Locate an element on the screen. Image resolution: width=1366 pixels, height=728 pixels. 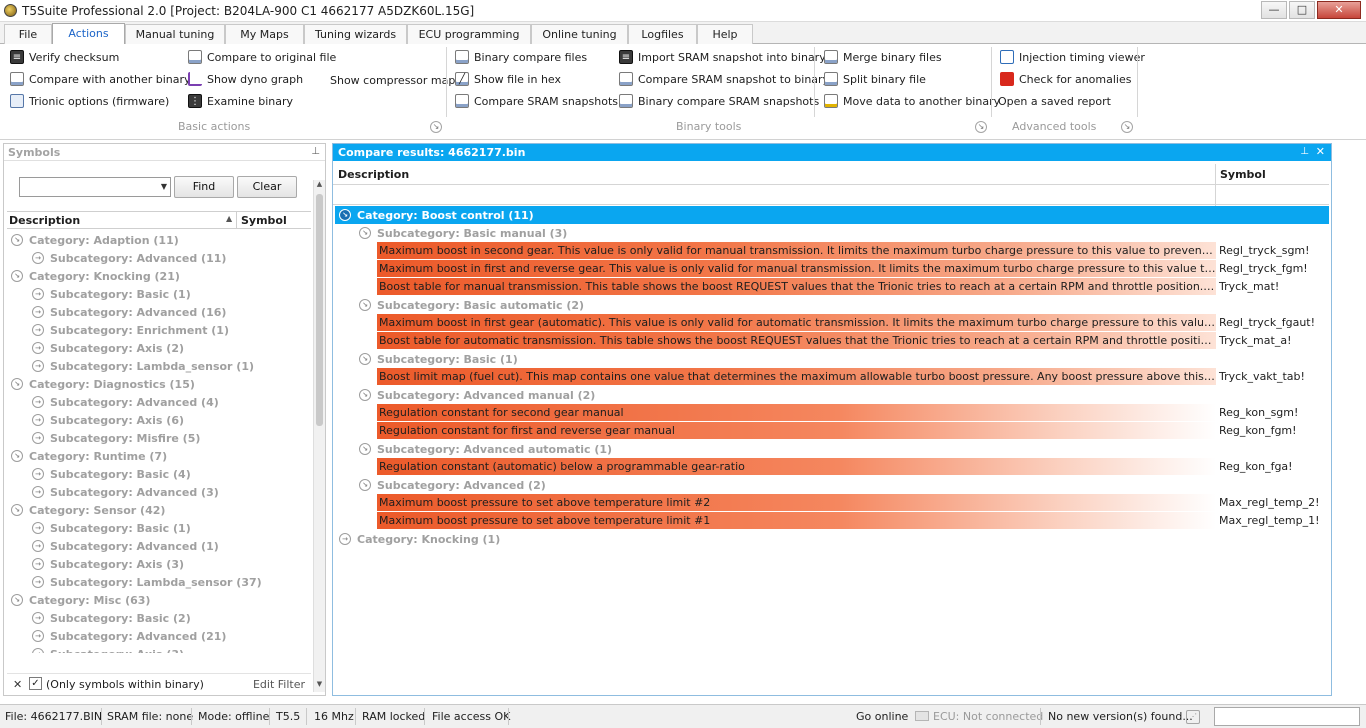
clear-button: Clear is located at coordinates (267, 187).